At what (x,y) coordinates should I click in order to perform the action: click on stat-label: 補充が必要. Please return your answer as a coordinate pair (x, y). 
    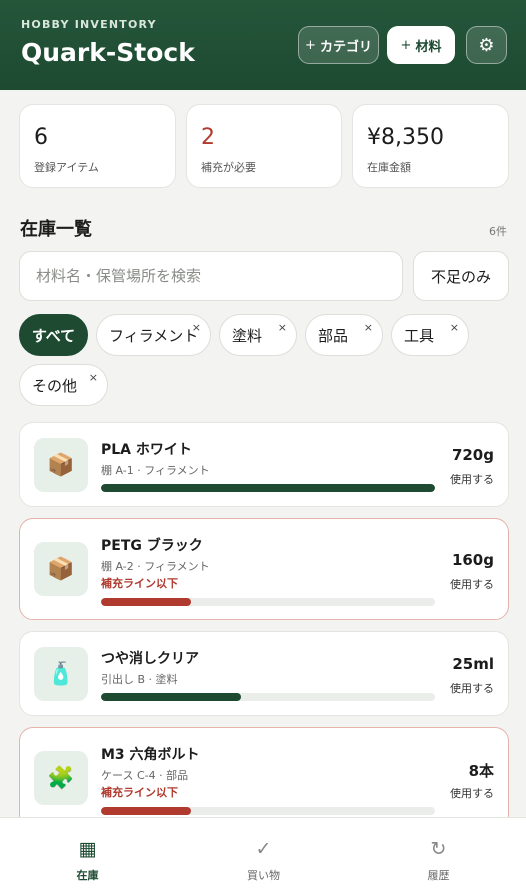
    Looking at the image, I should click on (228, 167).